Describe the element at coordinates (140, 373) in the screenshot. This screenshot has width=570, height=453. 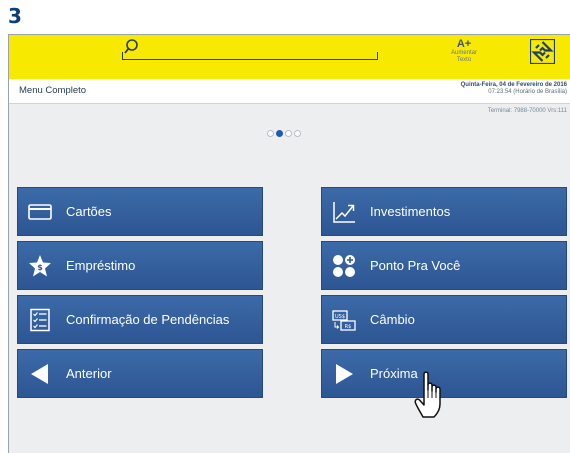
I see `previous-button: Anterior` at that location.